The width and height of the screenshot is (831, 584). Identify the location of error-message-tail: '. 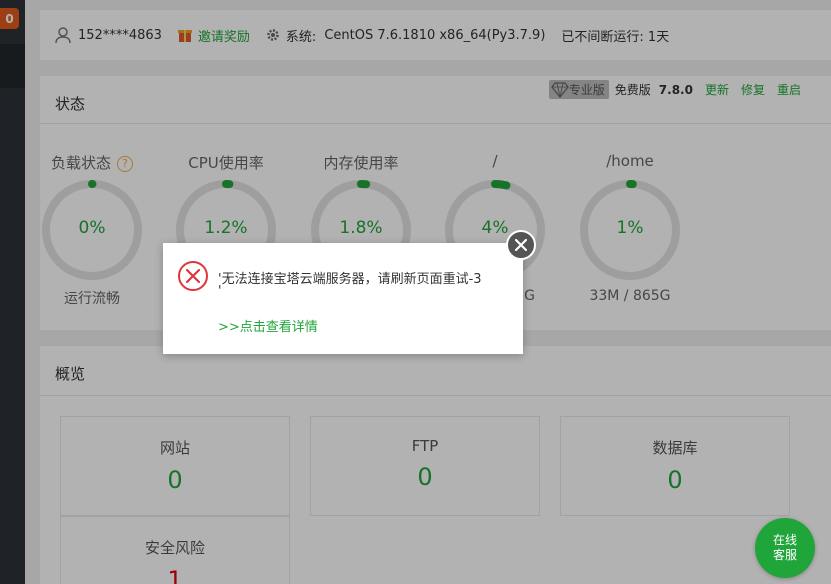
(220, 291).